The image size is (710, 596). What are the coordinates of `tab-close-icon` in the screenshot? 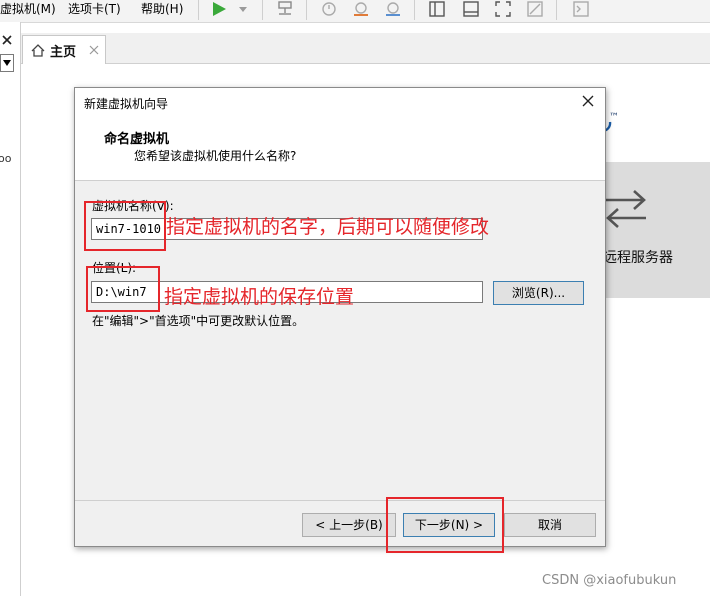 It's located at (94, 50).